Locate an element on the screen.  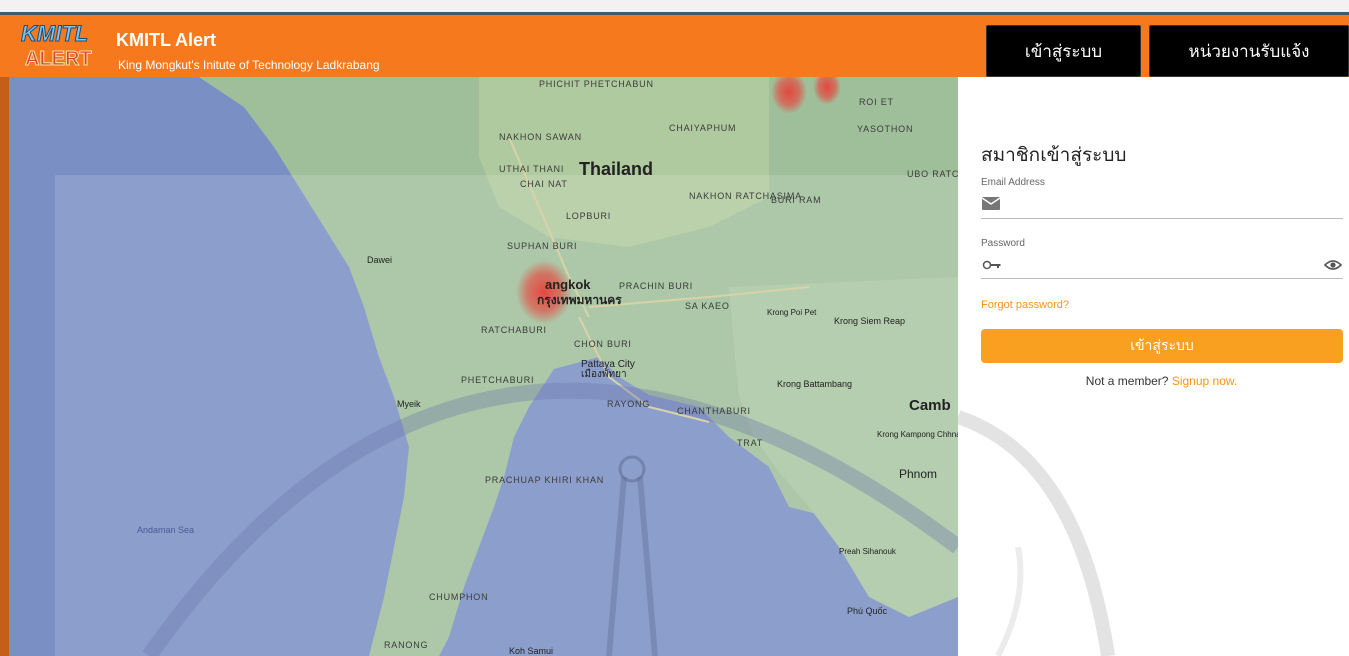
map-label: NAKHON SAWAN is located at coordinates (540, 137).